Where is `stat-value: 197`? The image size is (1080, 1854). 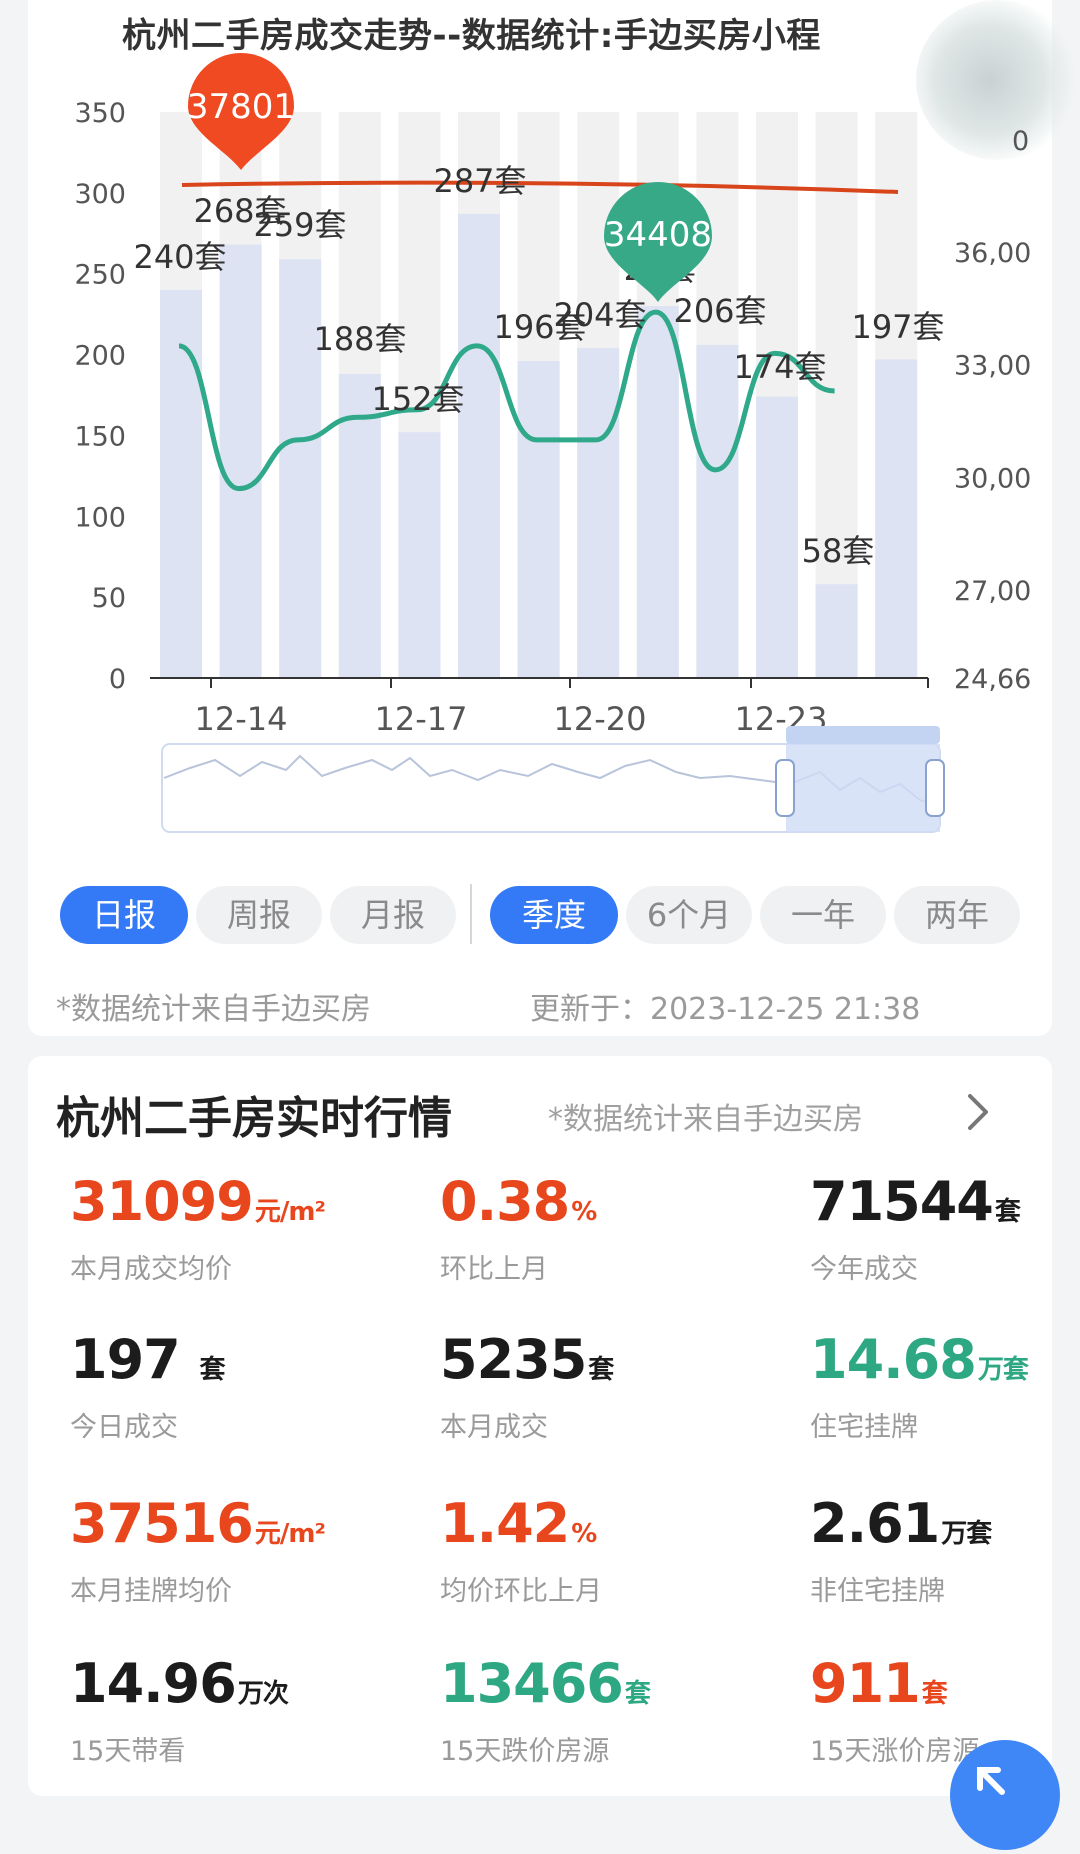 stat-value: 197 is located at coordinates (134, 1359).